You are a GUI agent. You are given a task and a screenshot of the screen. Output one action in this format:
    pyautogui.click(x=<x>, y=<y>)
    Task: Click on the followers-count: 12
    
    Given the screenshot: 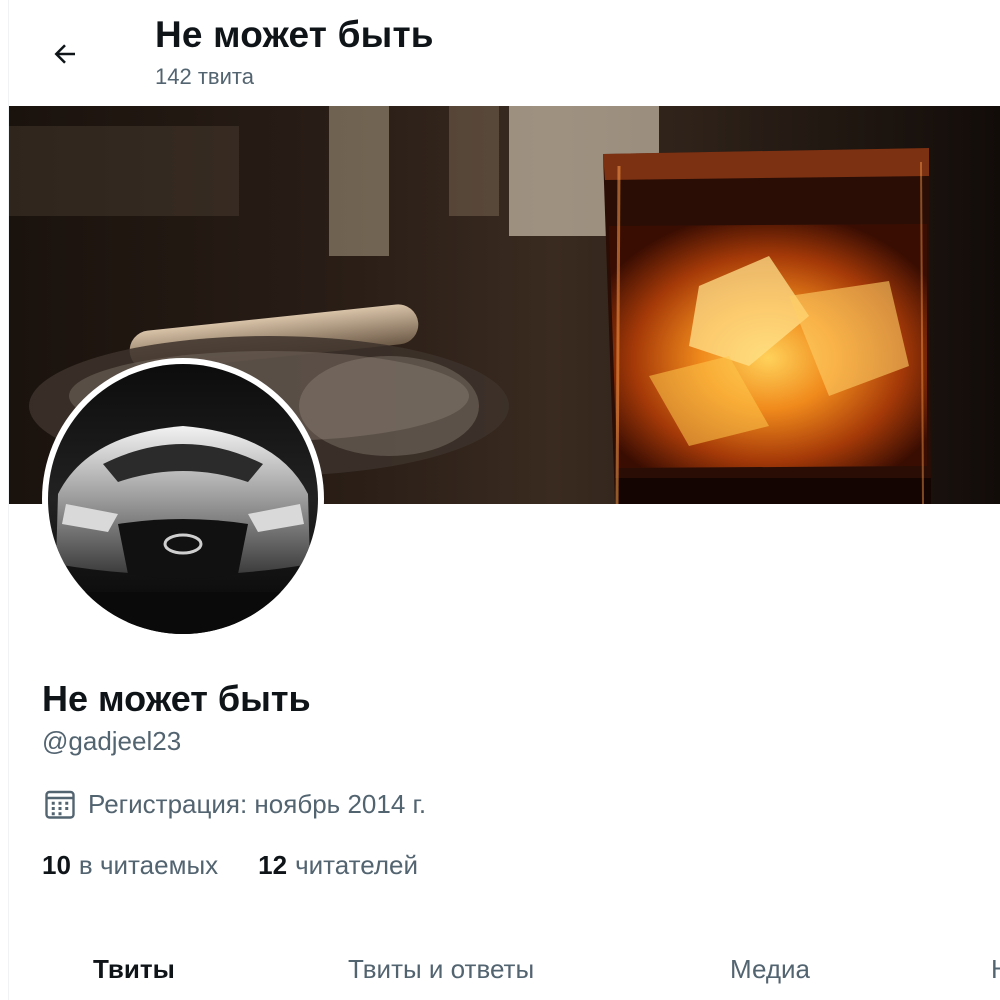 What is the action you would take?
    pyautogui.click(x=273, y=865)
    